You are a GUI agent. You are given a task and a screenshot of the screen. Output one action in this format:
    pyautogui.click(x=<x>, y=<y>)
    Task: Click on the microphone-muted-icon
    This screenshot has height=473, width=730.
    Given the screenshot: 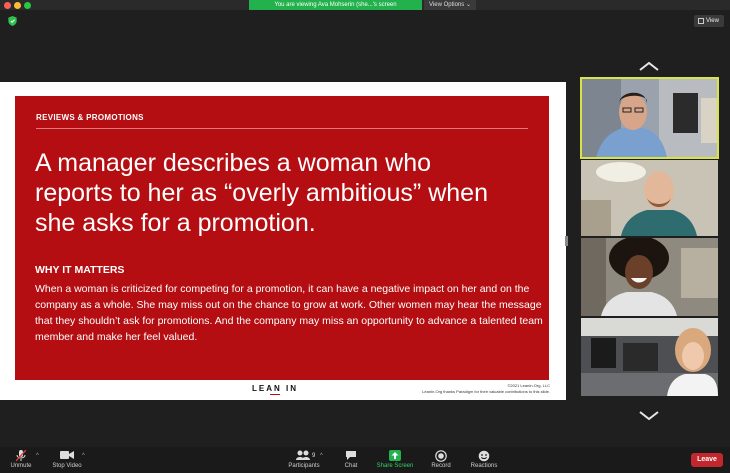 What is the action you would take?
    pyautogui.click(x=21, y=456)
    